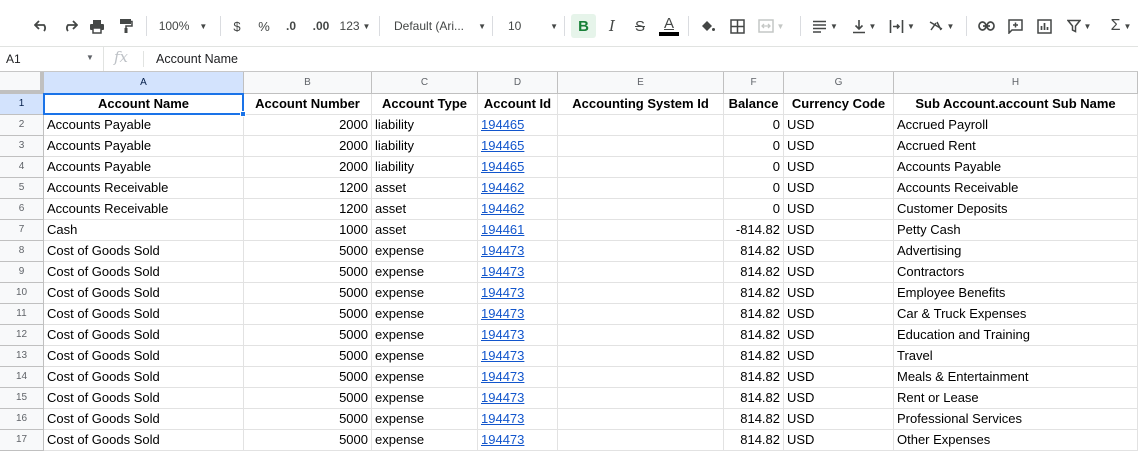  What do you see at coordinates (1016, 314) in the screenshot?
I see `cell-sub-account-name: Car & Truck Expenses` at bounding box center [1016, 314].